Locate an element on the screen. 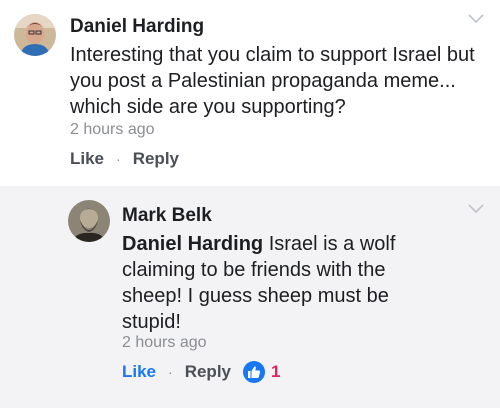  comment-actions: Like · Reply 1 is located at coordinates (201, 372).